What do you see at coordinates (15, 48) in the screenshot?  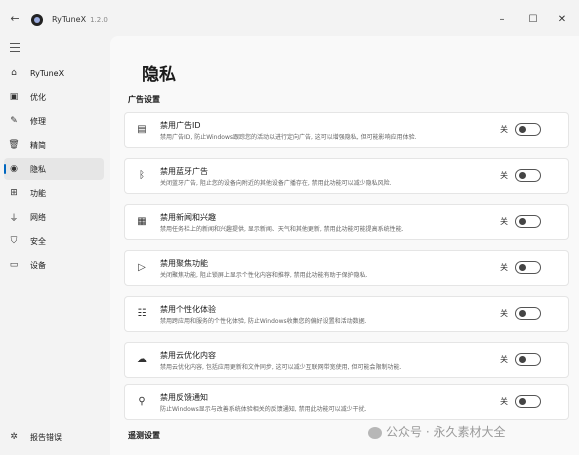 I see `hamburger-menu-icon` at bounding box center [15, 48].